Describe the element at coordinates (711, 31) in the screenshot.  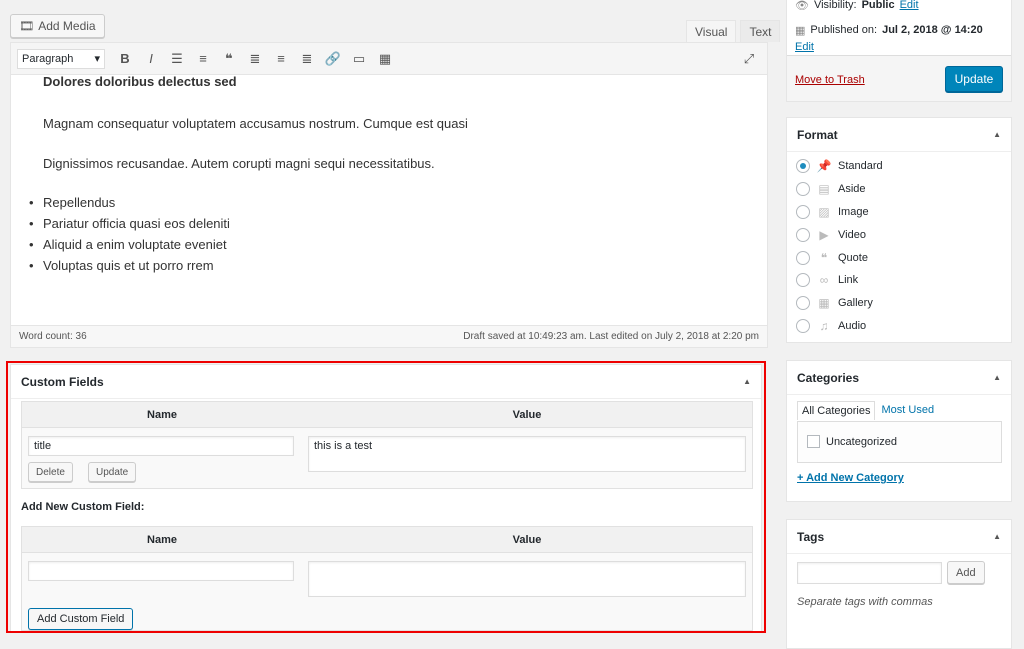
I see `tab-visual: Visual` at that location.